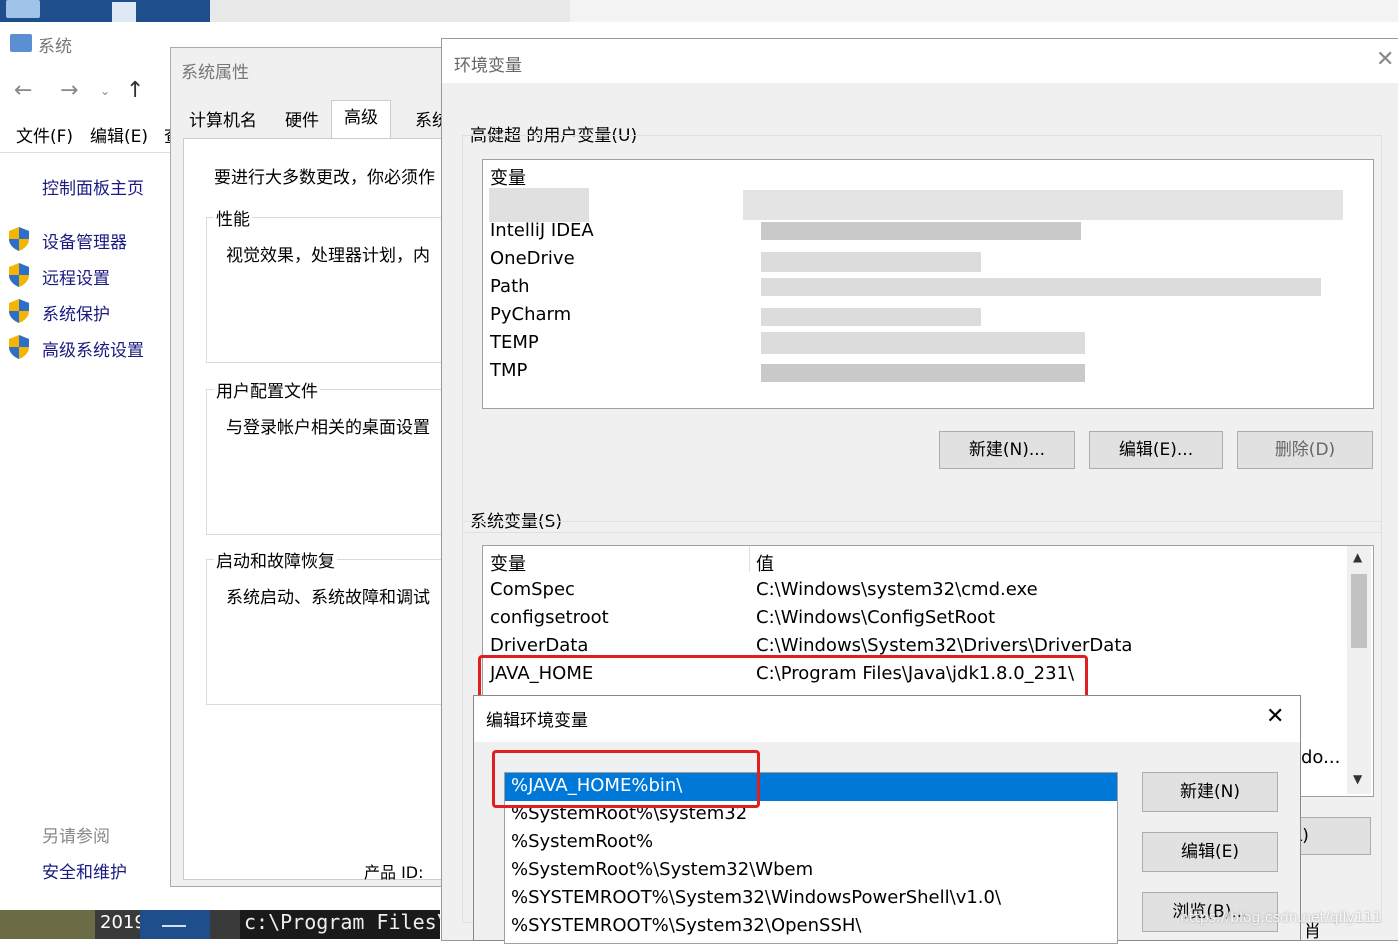  I want to click on shortcut-icon, so click(124, 12).